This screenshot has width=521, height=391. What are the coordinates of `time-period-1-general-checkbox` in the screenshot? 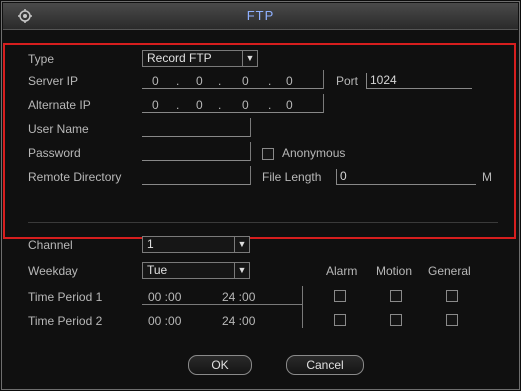 It's located at (452, 296).